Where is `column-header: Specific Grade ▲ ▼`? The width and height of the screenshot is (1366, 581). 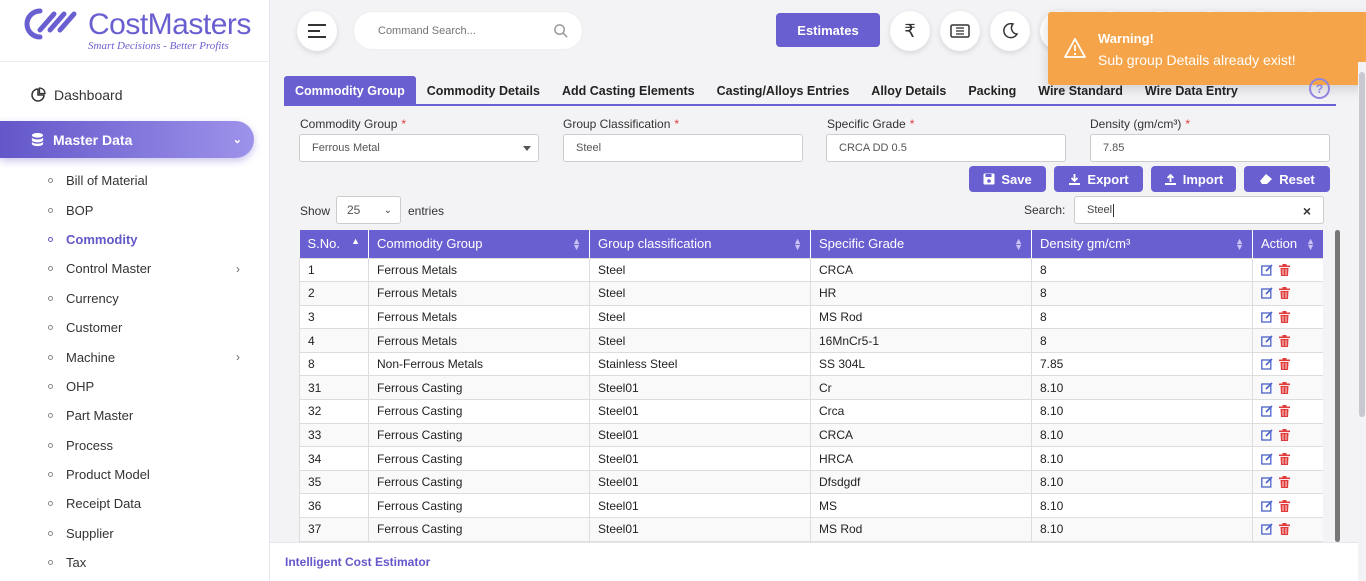 column-header: Specific Grade ▲ ▼ is located at coordinates (921, 244).